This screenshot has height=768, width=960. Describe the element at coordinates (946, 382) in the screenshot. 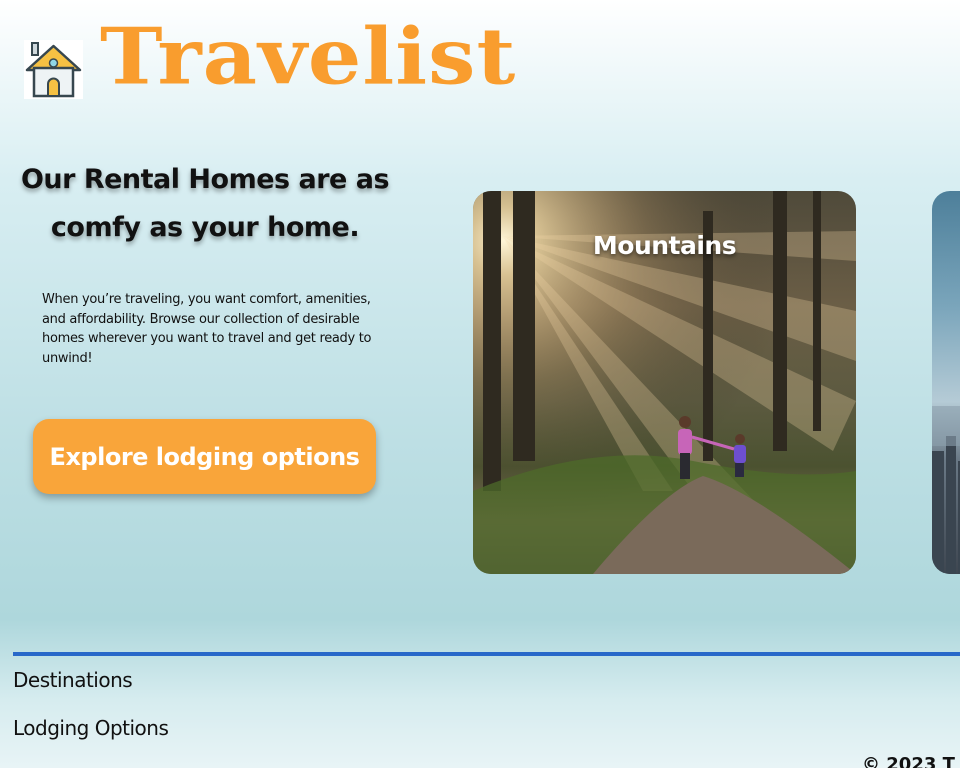

I see `destination-card-city` at that location.